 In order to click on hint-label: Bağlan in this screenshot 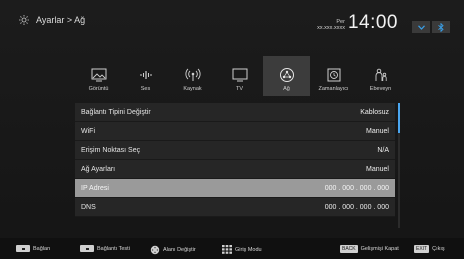, I will do `click(42, 248)`.